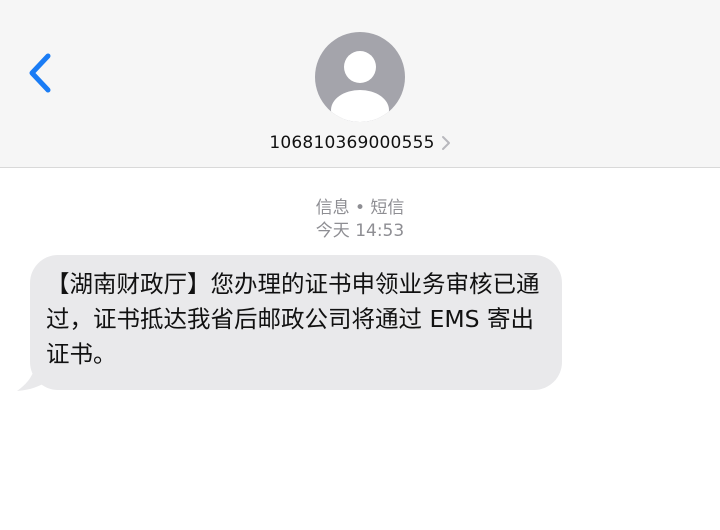 The width and height of the screenshot is (720, 530). I want to click on back-button, so click(42, 73).